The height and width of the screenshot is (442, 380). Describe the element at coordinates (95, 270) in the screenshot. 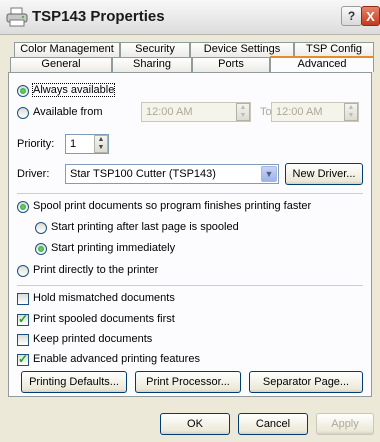

I see `print-direct-label: Print directly to the printer` at that location.